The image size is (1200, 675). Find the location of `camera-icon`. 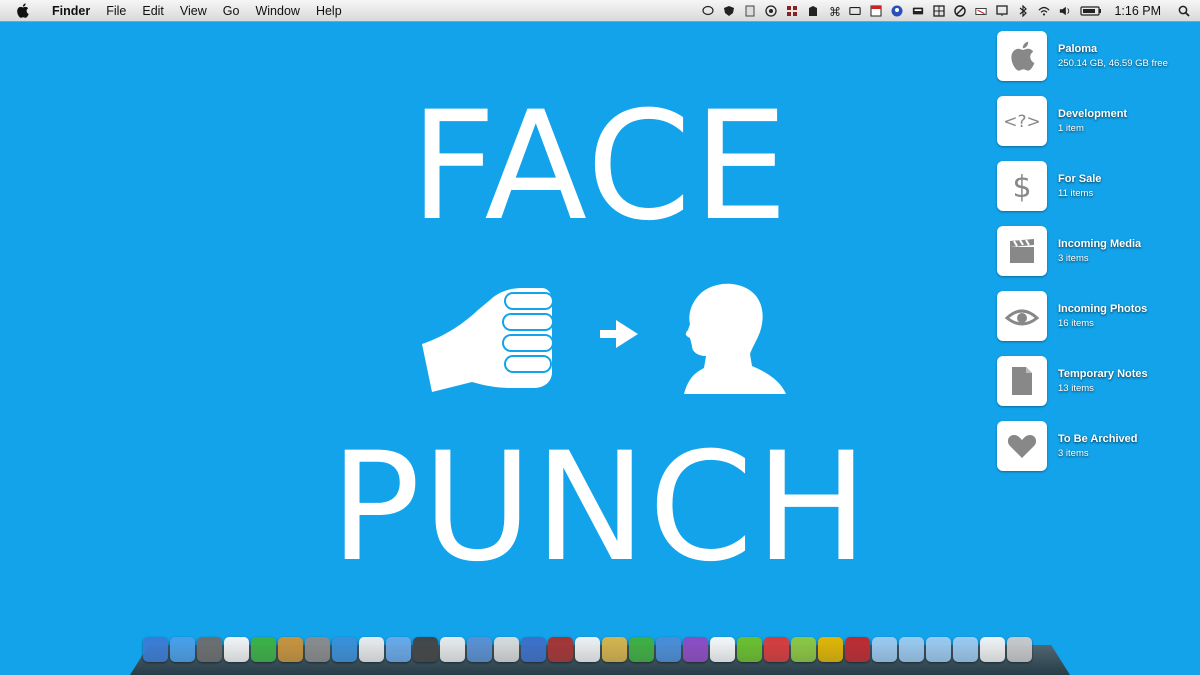

camera-icon is located at coordinates (855, 11).